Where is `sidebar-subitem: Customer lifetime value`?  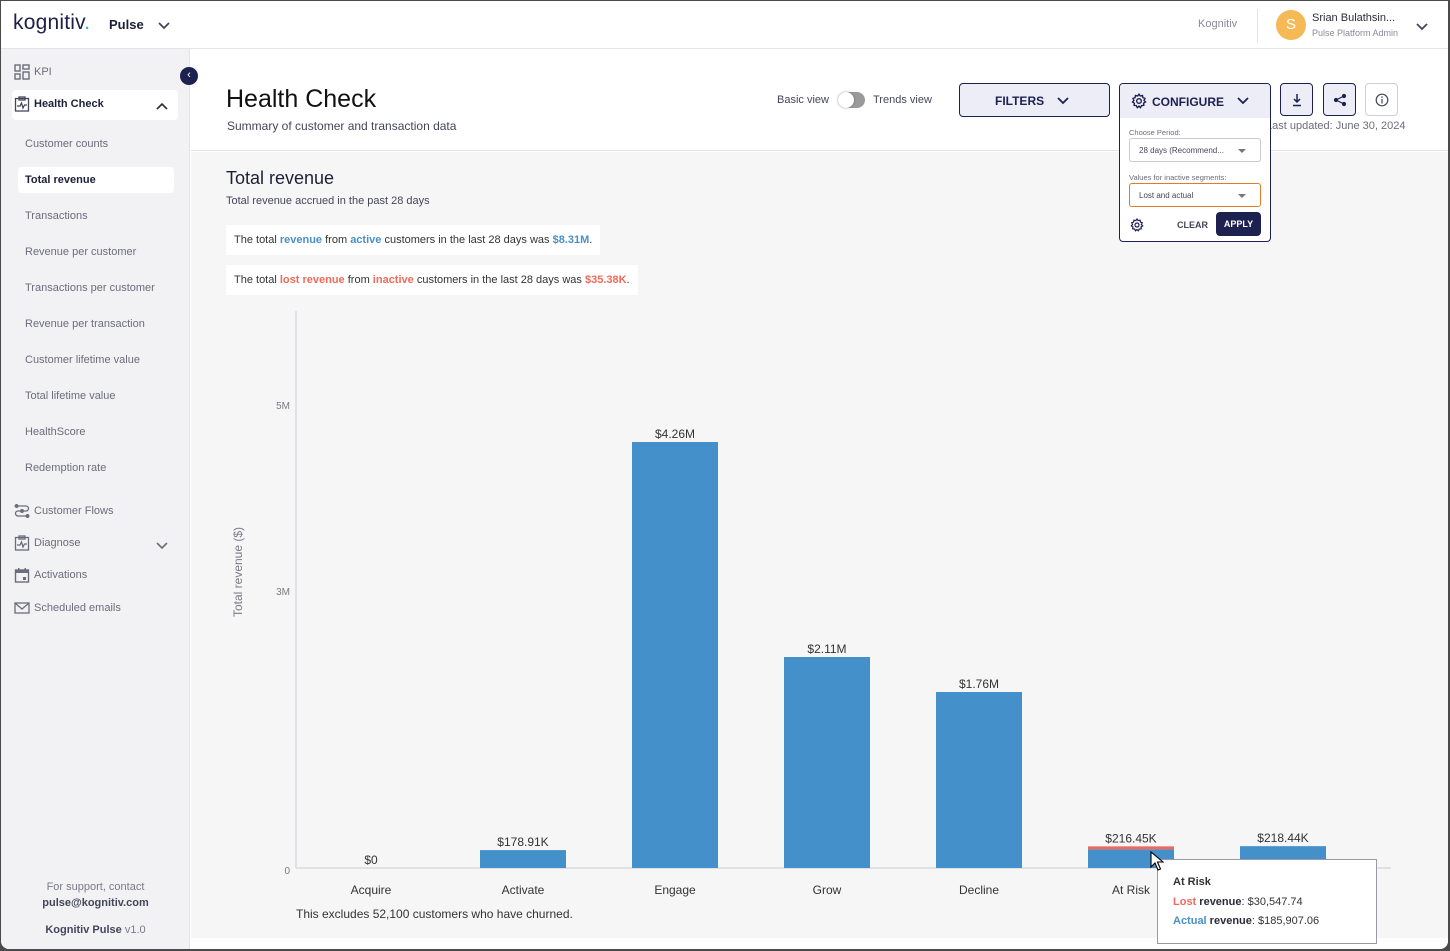 sidebar-subitem: Customer lifetime value is located at coordinates (96, 360).